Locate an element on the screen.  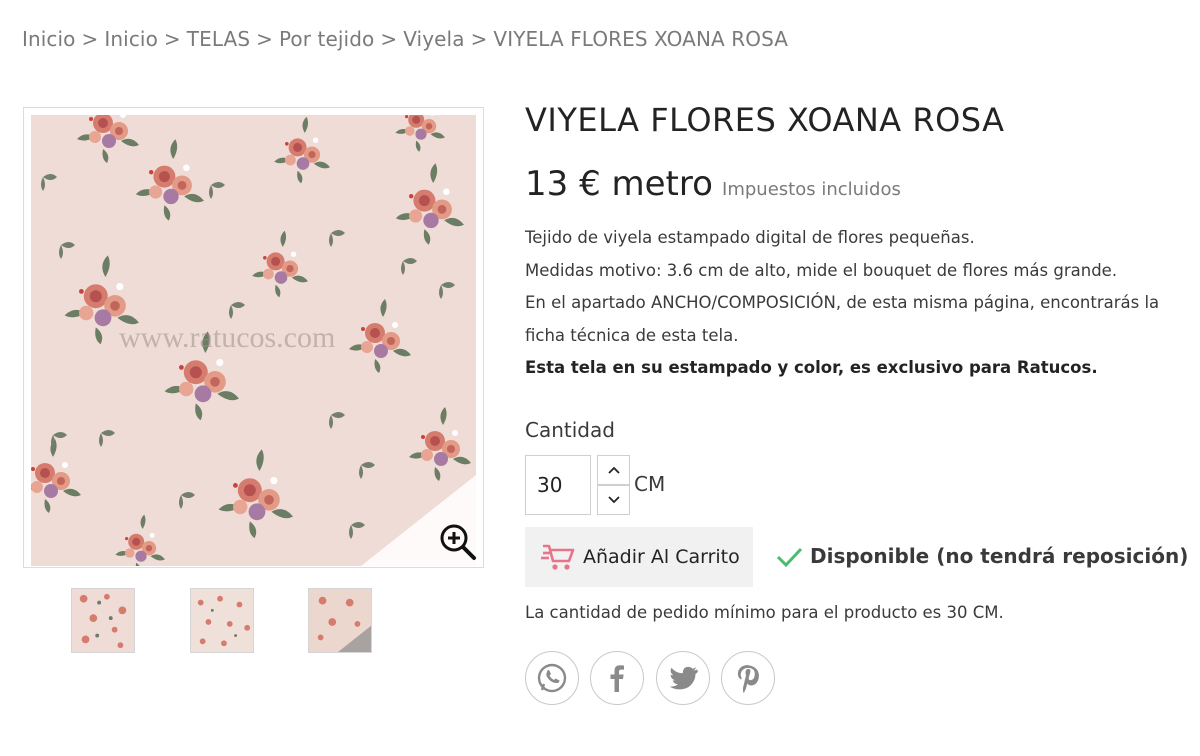
add-to-cart-label: Añadir Al Carrito is located at coordinates (661, 557).